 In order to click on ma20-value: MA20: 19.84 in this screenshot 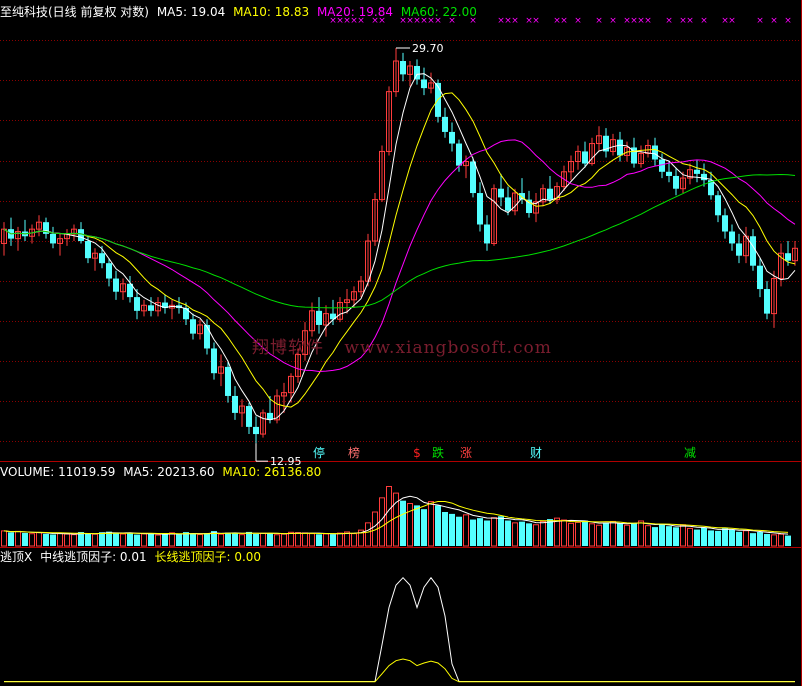, I will do `click(354, 12)`.